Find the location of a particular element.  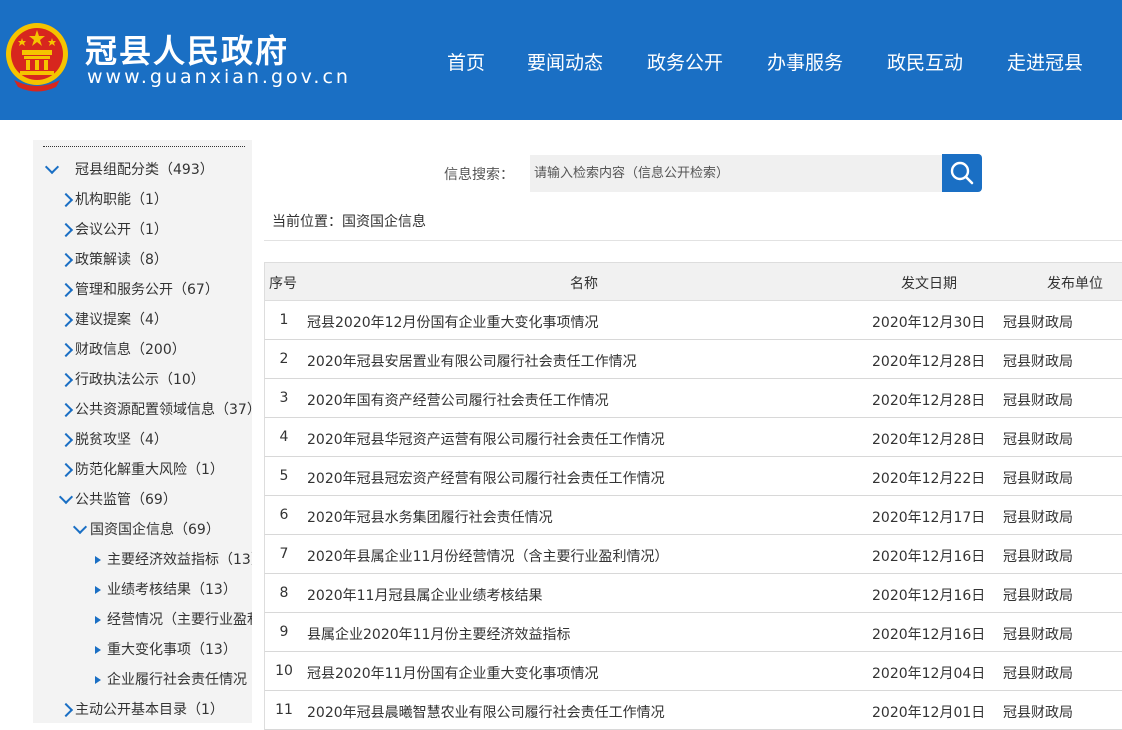

sidebar-item: 行政执法公示（10） is located at coordinates (142, 380).